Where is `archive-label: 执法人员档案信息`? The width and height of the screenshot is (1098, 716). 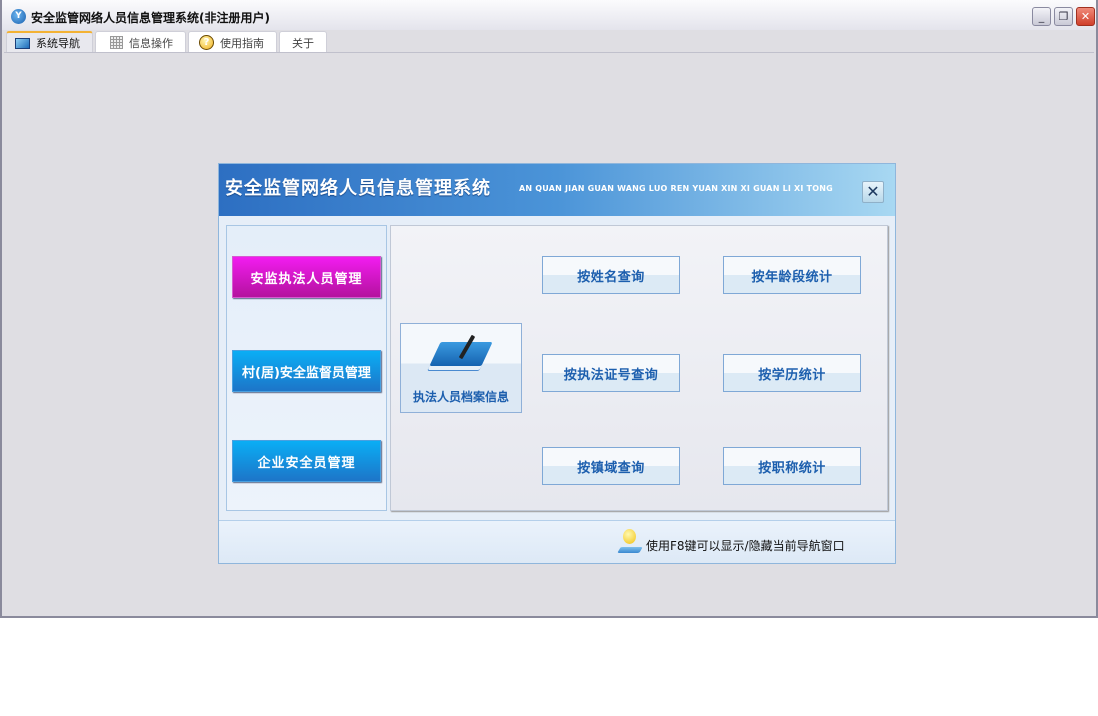
archive-label: 执法人员档案信息 is located at coordinates (460, 397).